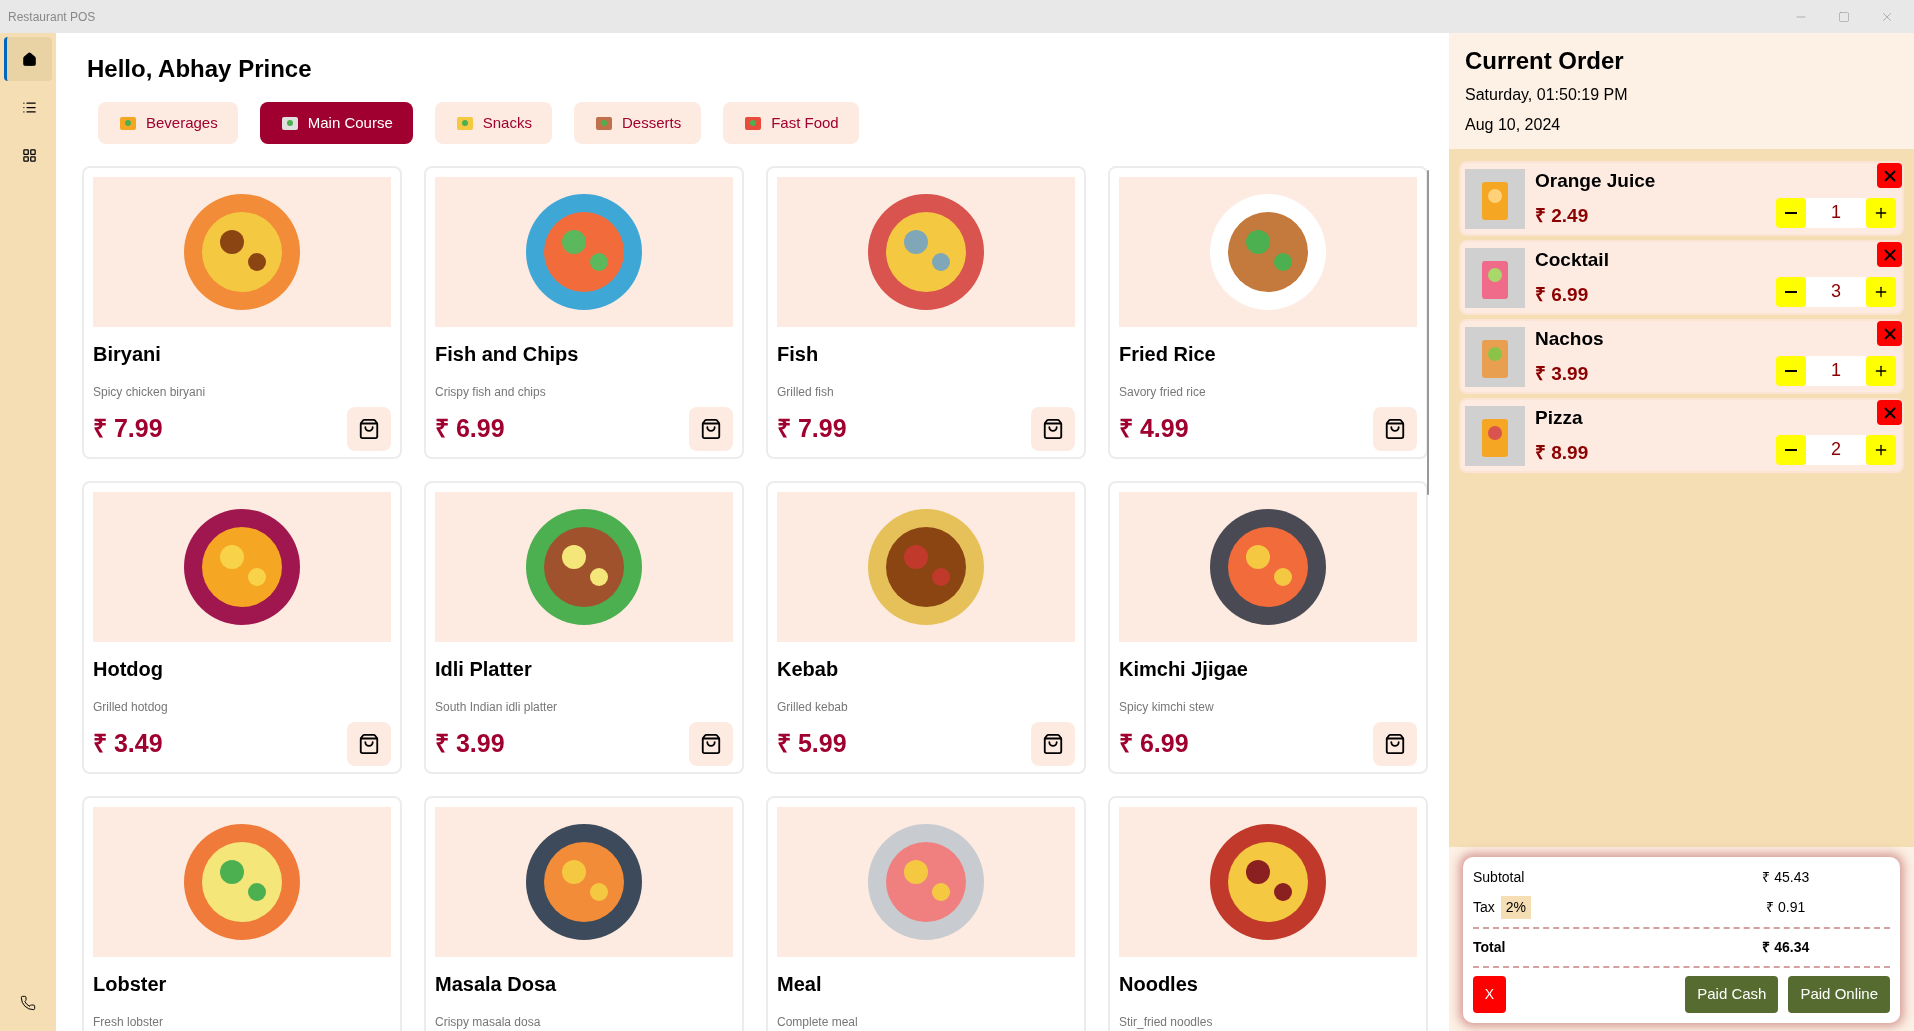 Image resolution: width=1914 pixels, height=1031 pixels. What do you see at coordinates (242, 627) in the screenshot?
I see `menu-card: Hotdog Grilled hotdog ₹ 3.49` at bounding box center [242, 627].